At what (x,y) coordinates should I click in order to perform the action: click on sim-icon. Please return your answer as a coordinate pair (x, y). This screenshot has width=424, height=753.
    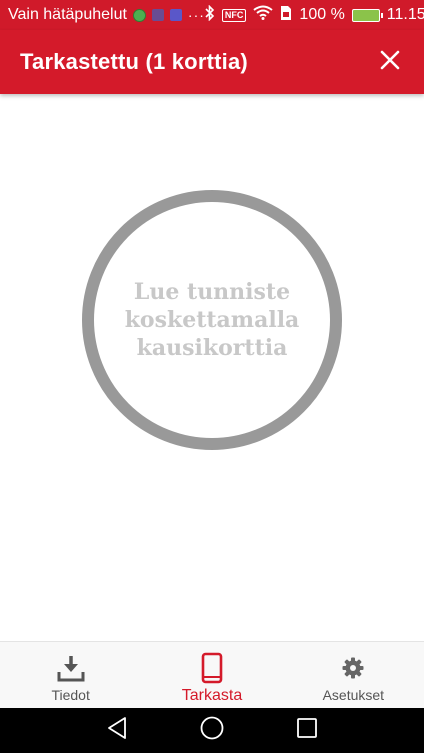
    Looking at the image, I should click on (286, 15).